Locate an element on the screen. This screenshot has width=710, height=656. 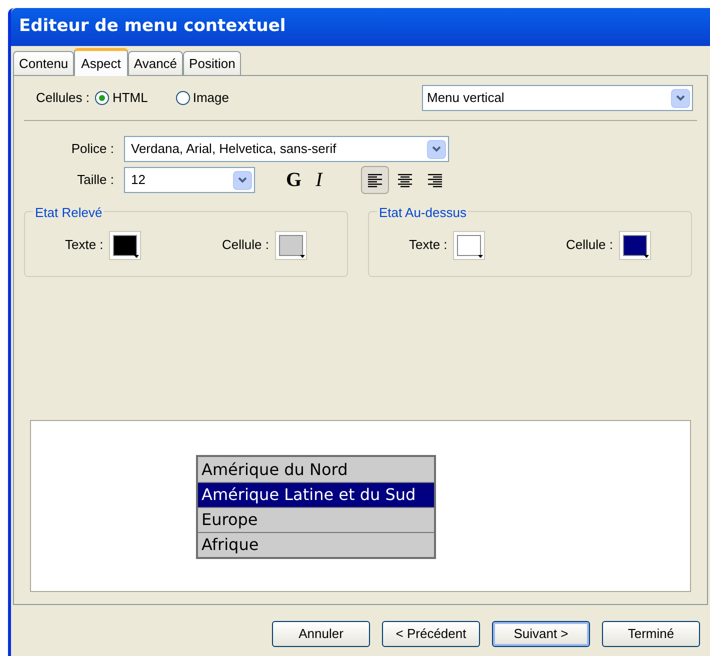
menu-item-label: Amérique Latine et du Sud is located at coordinates (309, 495).